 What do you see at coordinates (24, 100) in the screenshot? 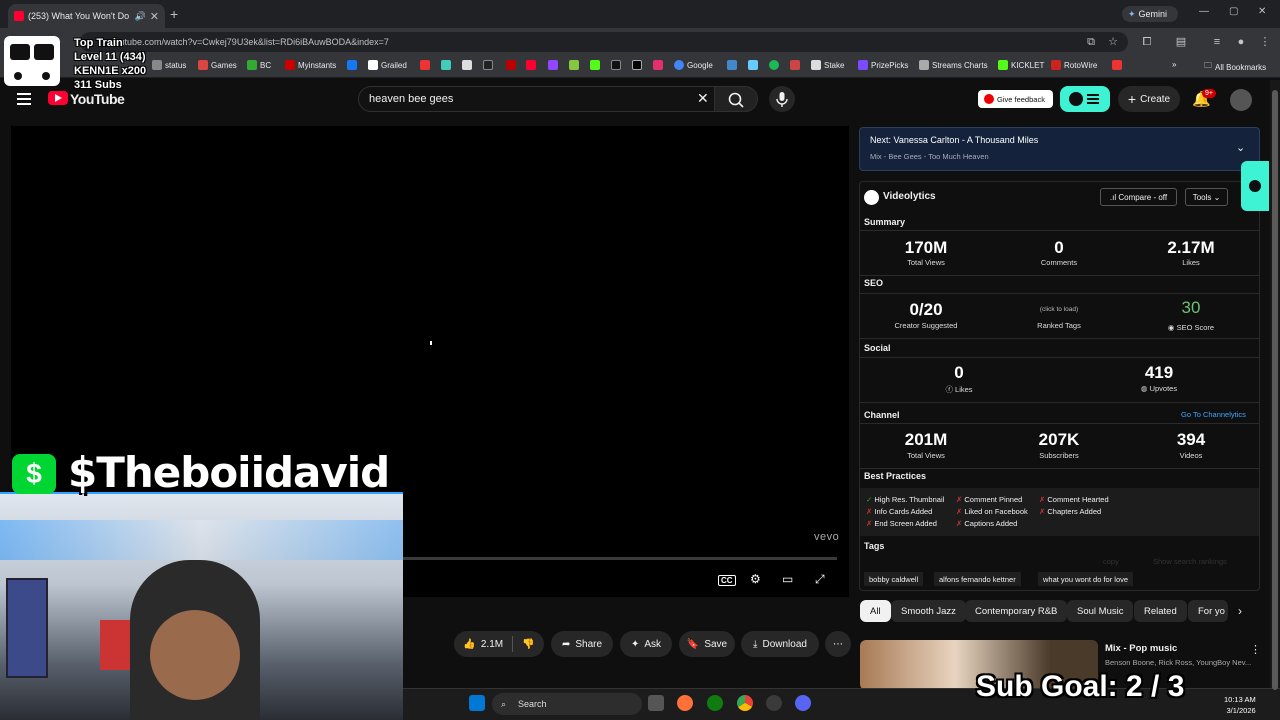
I see `menu-hamburger-icon` at bounding box center [24, 100].